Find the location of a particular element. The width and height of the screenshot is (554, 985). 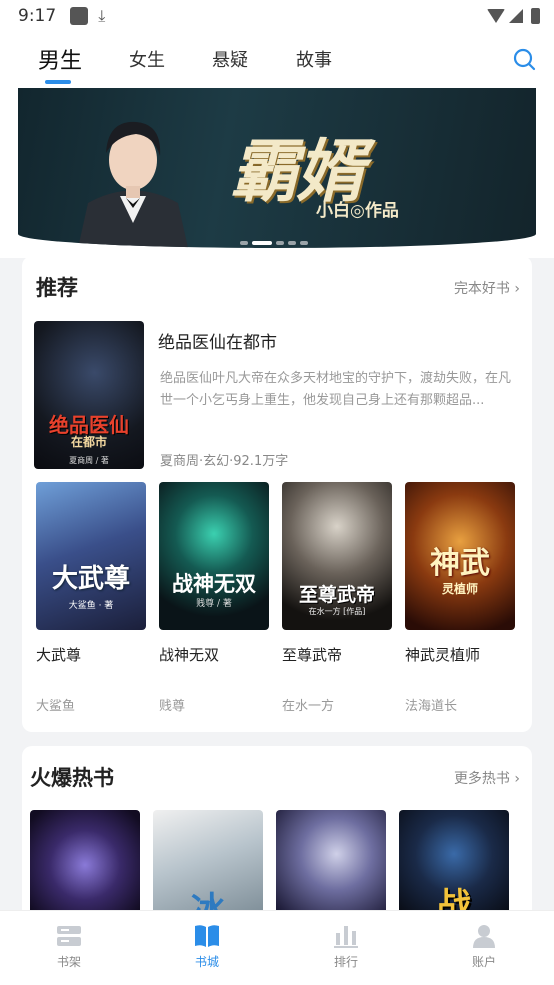

book-item: 大武尊 大鲨鱼 · 著 大武尊 大鲨鱼 is located at coordinates (91, 598).